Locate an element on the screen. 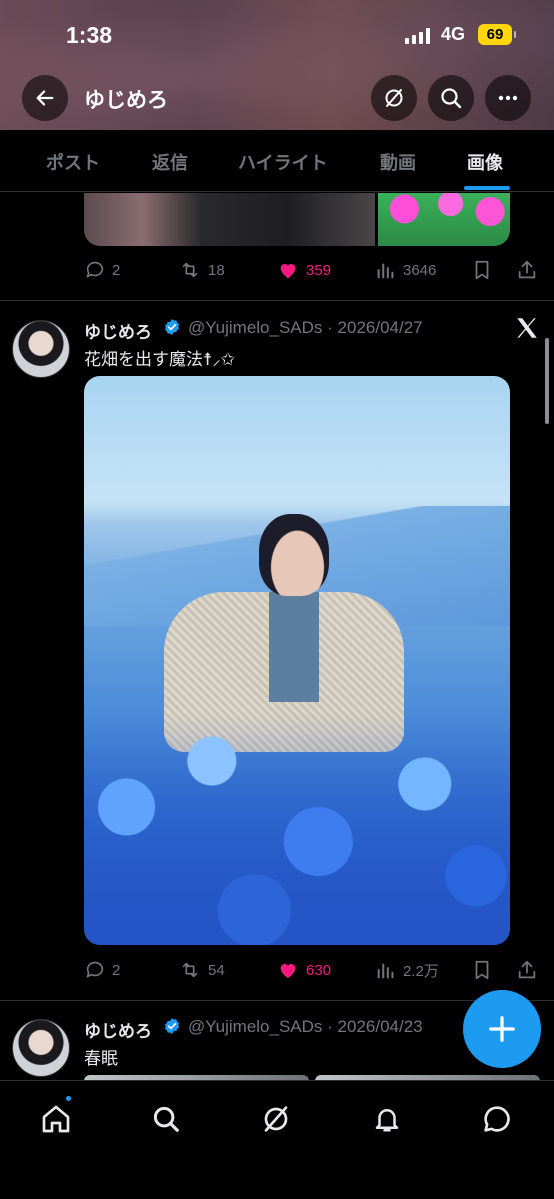  grok-button is located at coordinates (394, 98).